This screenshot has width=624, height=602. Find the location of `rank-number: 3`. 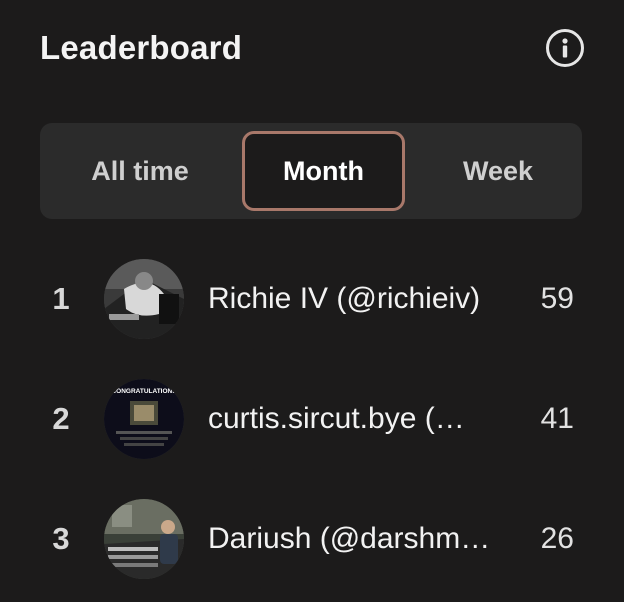

rank-number: 3 is located at coordinates (61, 538).